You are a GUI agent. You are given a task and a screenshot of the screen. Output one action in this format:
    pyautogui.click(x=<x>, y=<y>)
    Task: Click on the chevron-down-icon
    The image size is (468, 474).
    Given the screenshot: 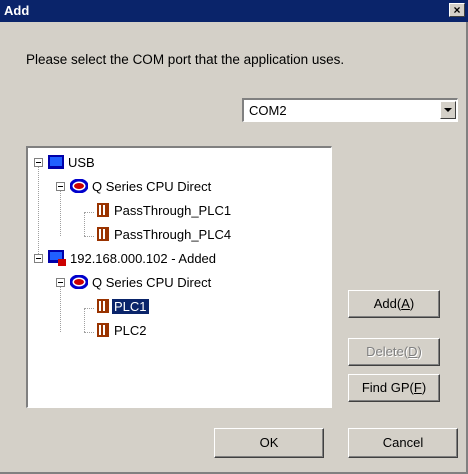 What is the action you would take?
    pyautogui.click(x=448, y=110)
    